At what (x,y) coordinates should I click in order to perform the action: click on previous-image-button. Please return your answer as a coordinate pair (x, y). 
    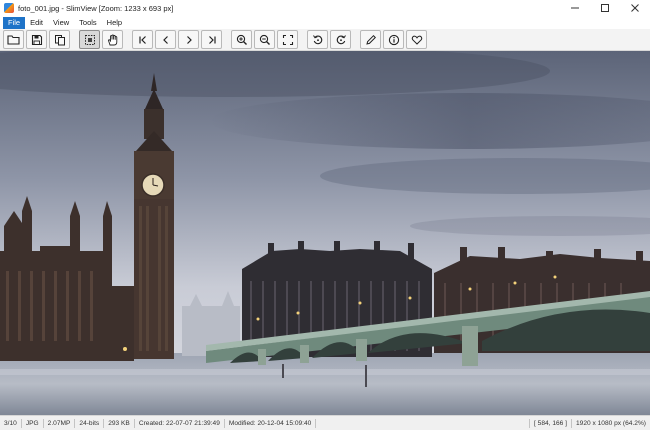
    Looking at the image, I should click on (165, 39).